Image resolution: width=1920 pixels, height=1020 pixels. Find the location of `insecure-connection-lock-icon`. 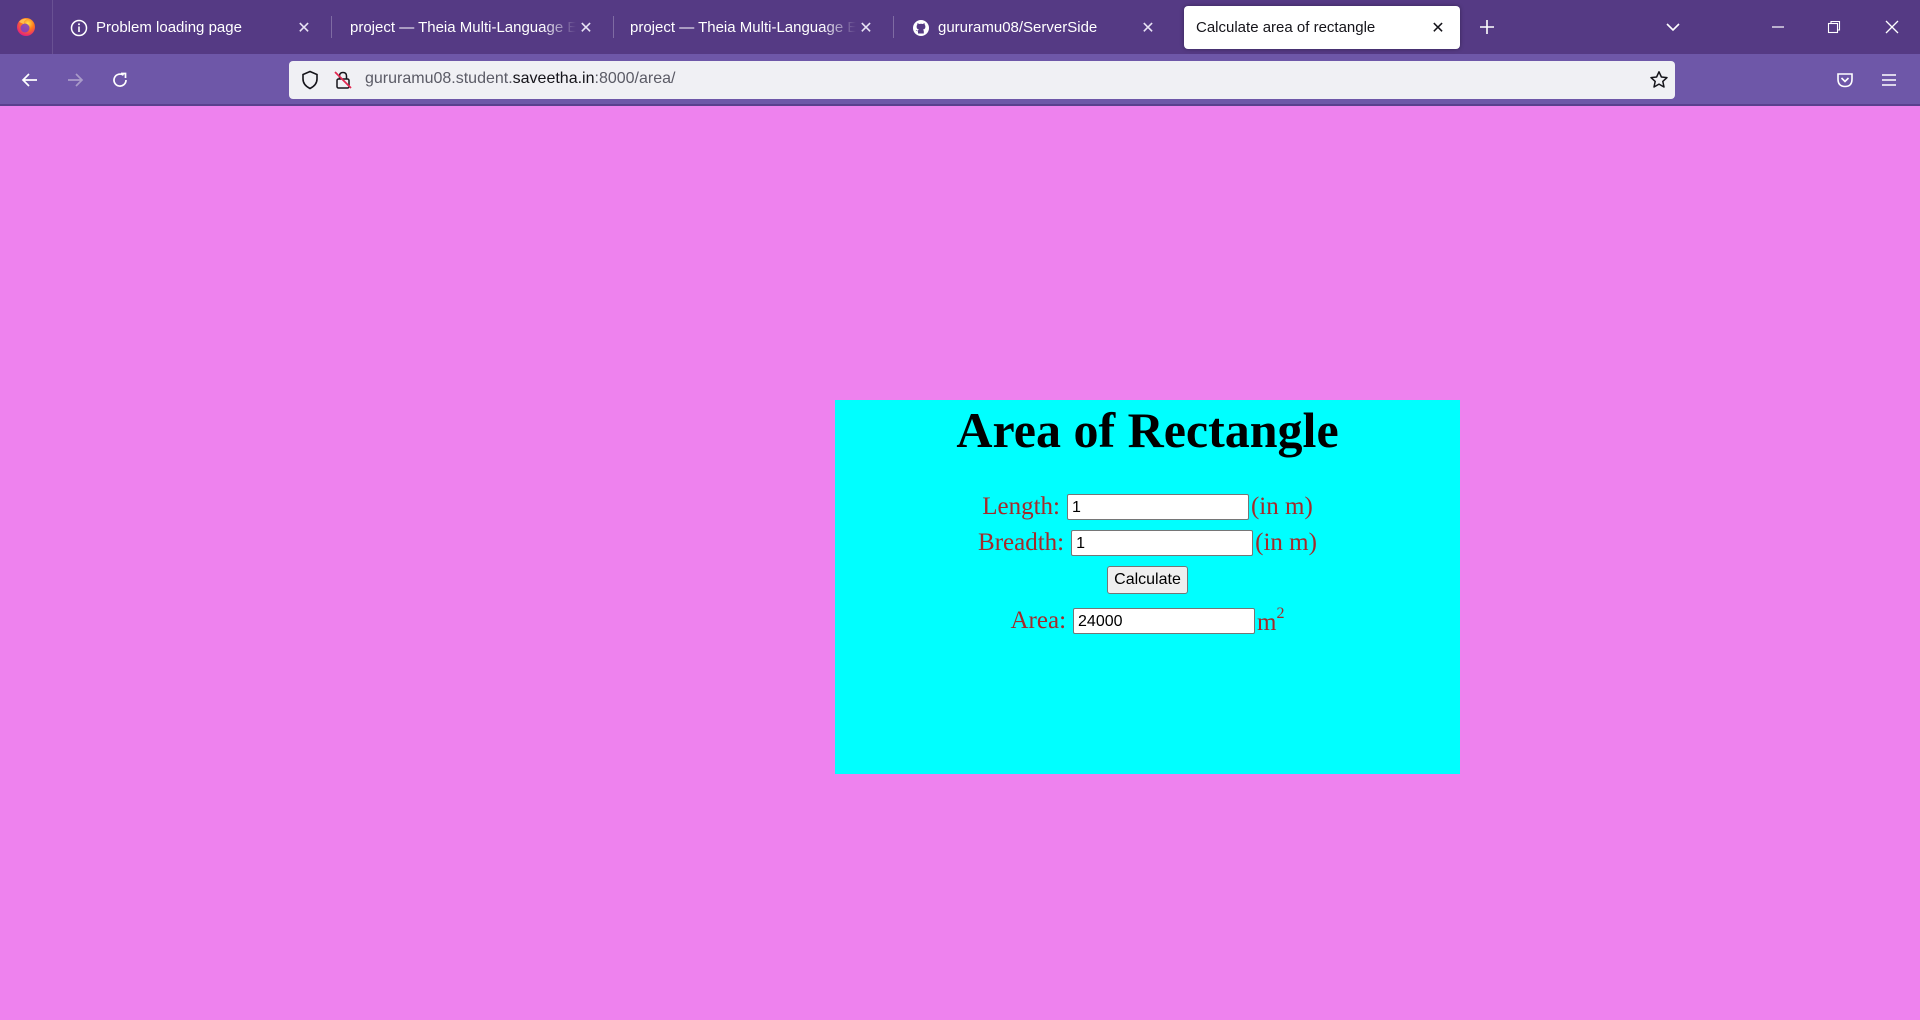

insecure-connection-lock-icon is located at coordinates (343, 80).